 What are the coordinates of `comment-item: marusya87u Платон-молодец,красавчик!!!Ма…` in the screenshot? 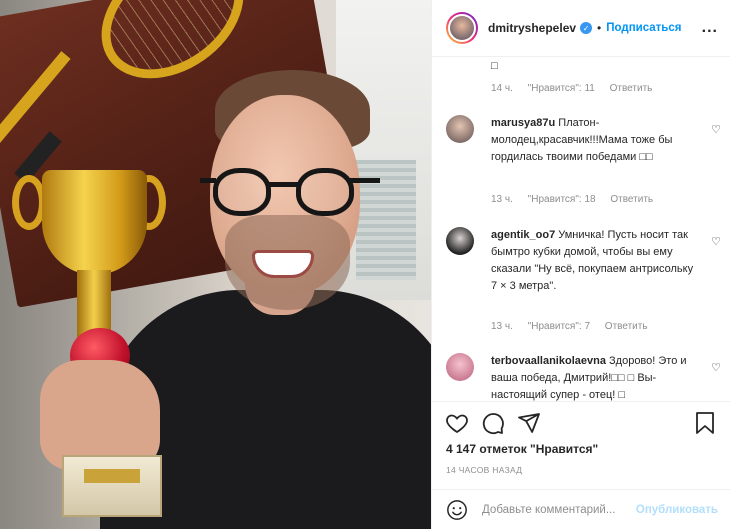 It's located at (583, 140).